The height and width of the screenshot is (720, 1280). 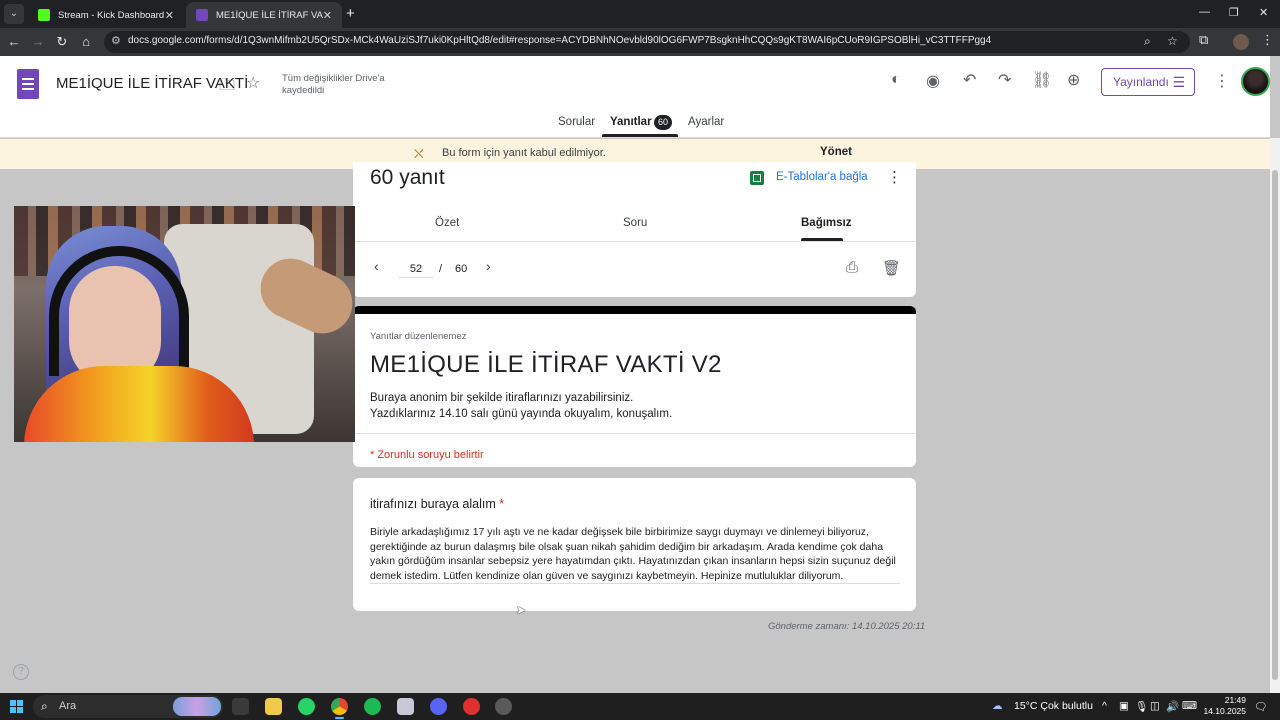 What do you see at coordinates (847, 626) in the screenshot?
I see `submission-timestamp: Gönderme zamanı: 14.10.2025 20:11` at bounding box center [847, 626].